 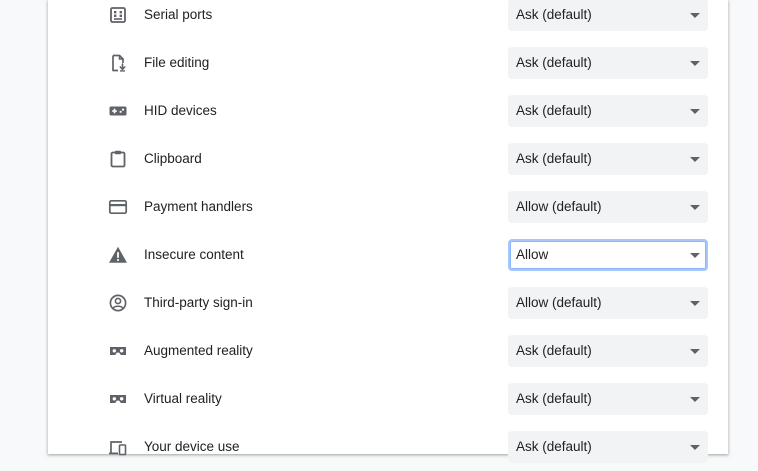 I want to click on permission-row-your-device-use: Your device use Ask (default), so click(x=388, y=447).